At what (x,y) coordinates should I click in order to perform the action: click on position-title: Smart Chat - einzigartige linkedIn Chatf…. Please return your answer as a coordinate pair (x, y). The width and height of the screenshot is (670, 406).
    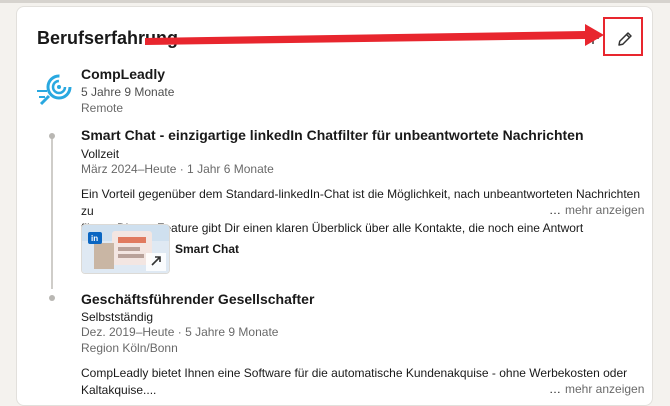
    Looking at the image, I should click on (332, 135).